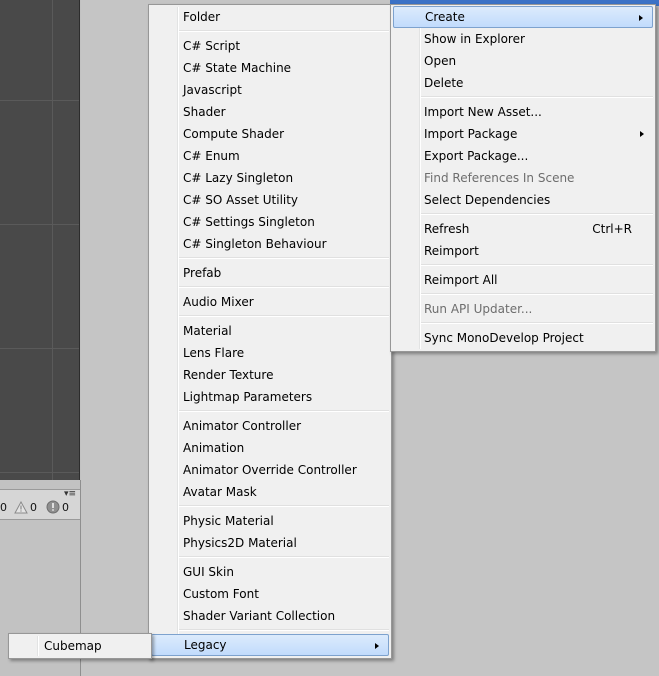 The image size is (659, 676). Describe the element at coordinates (523, 229) in the screenshot. I see `menu-item-refresh: Refresh Ctrl+R` at that location.